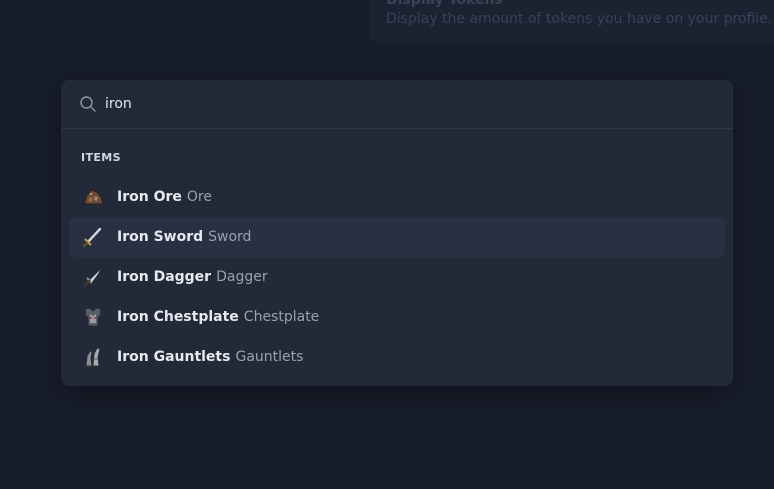 Image resolution: width=774 pixels, height=489 pixels. What do you see at coordinates (88, 104) in the screenshot?
I see `search-icon` at bounding box center [88, 104].